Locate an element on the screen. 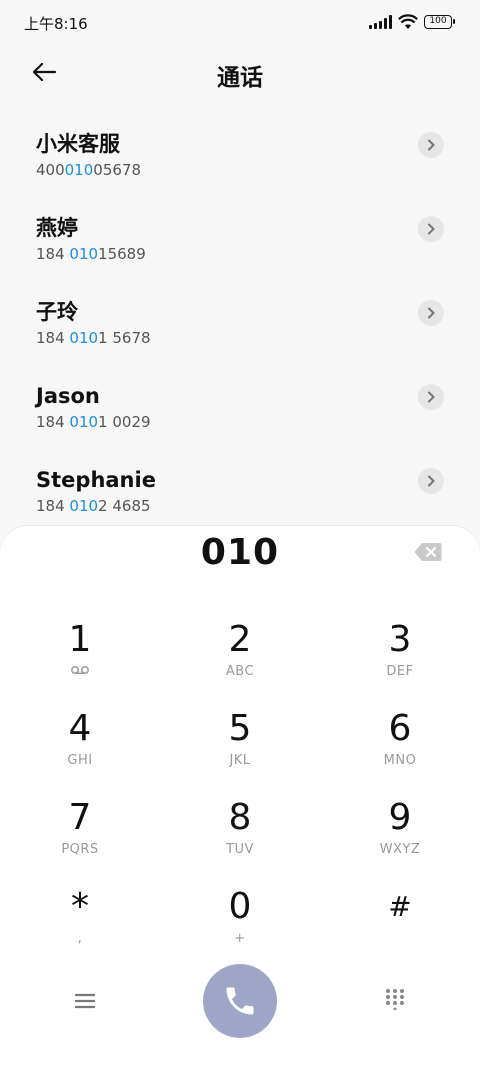 This screenshot has height=1066, width=480. key-9: 9 WXYZ is located at coordinates (400, 840).